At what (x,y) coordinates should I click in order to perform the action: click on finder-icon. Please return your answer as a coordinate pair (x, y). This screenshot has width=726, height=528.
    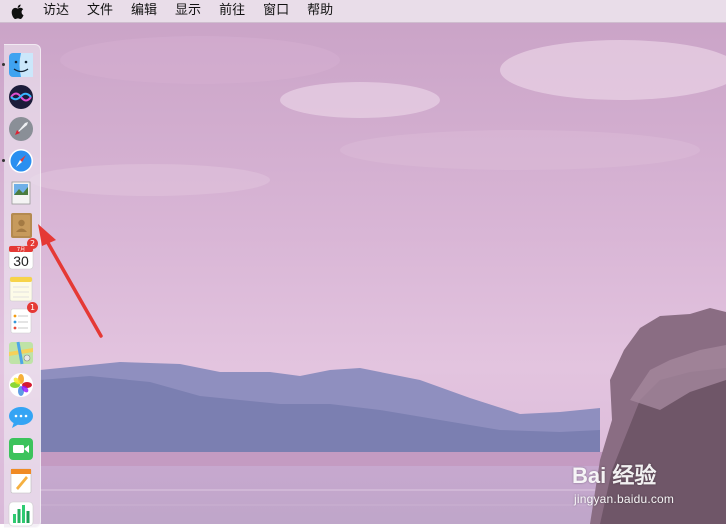
    Looking at the image, I should click on (21, 65).